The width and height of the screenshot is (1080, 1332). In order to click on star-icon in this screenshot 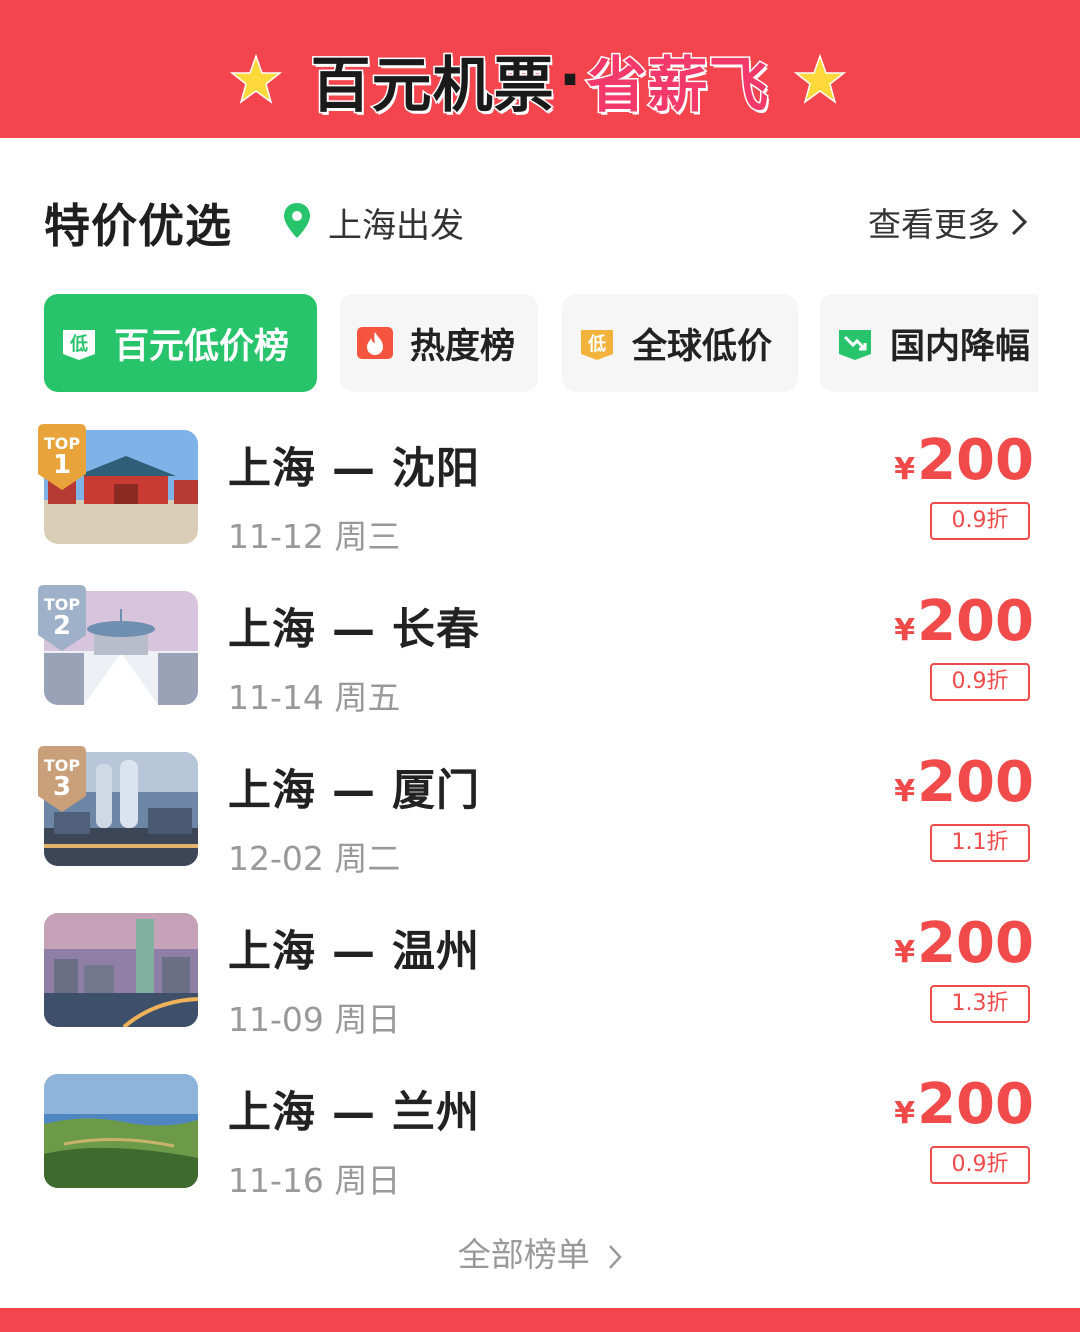, I will do `click(820, 78)`.